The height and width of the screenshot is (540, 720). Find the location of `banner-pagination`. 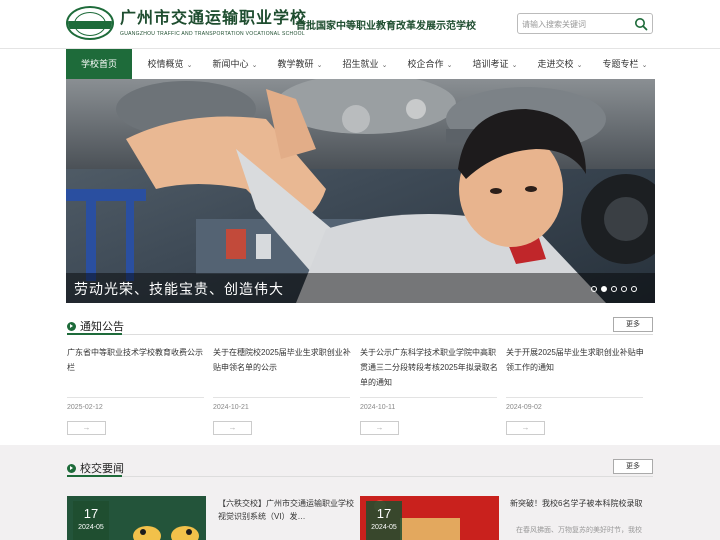

banner-pagination is located at coordinates (612, 289).